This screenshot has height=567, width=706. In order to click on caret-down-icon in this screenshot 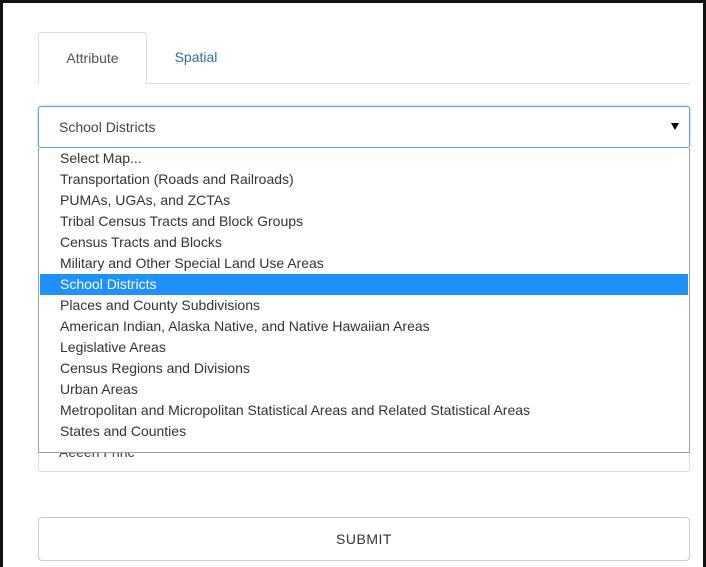, I will do `click(675, 126)`.